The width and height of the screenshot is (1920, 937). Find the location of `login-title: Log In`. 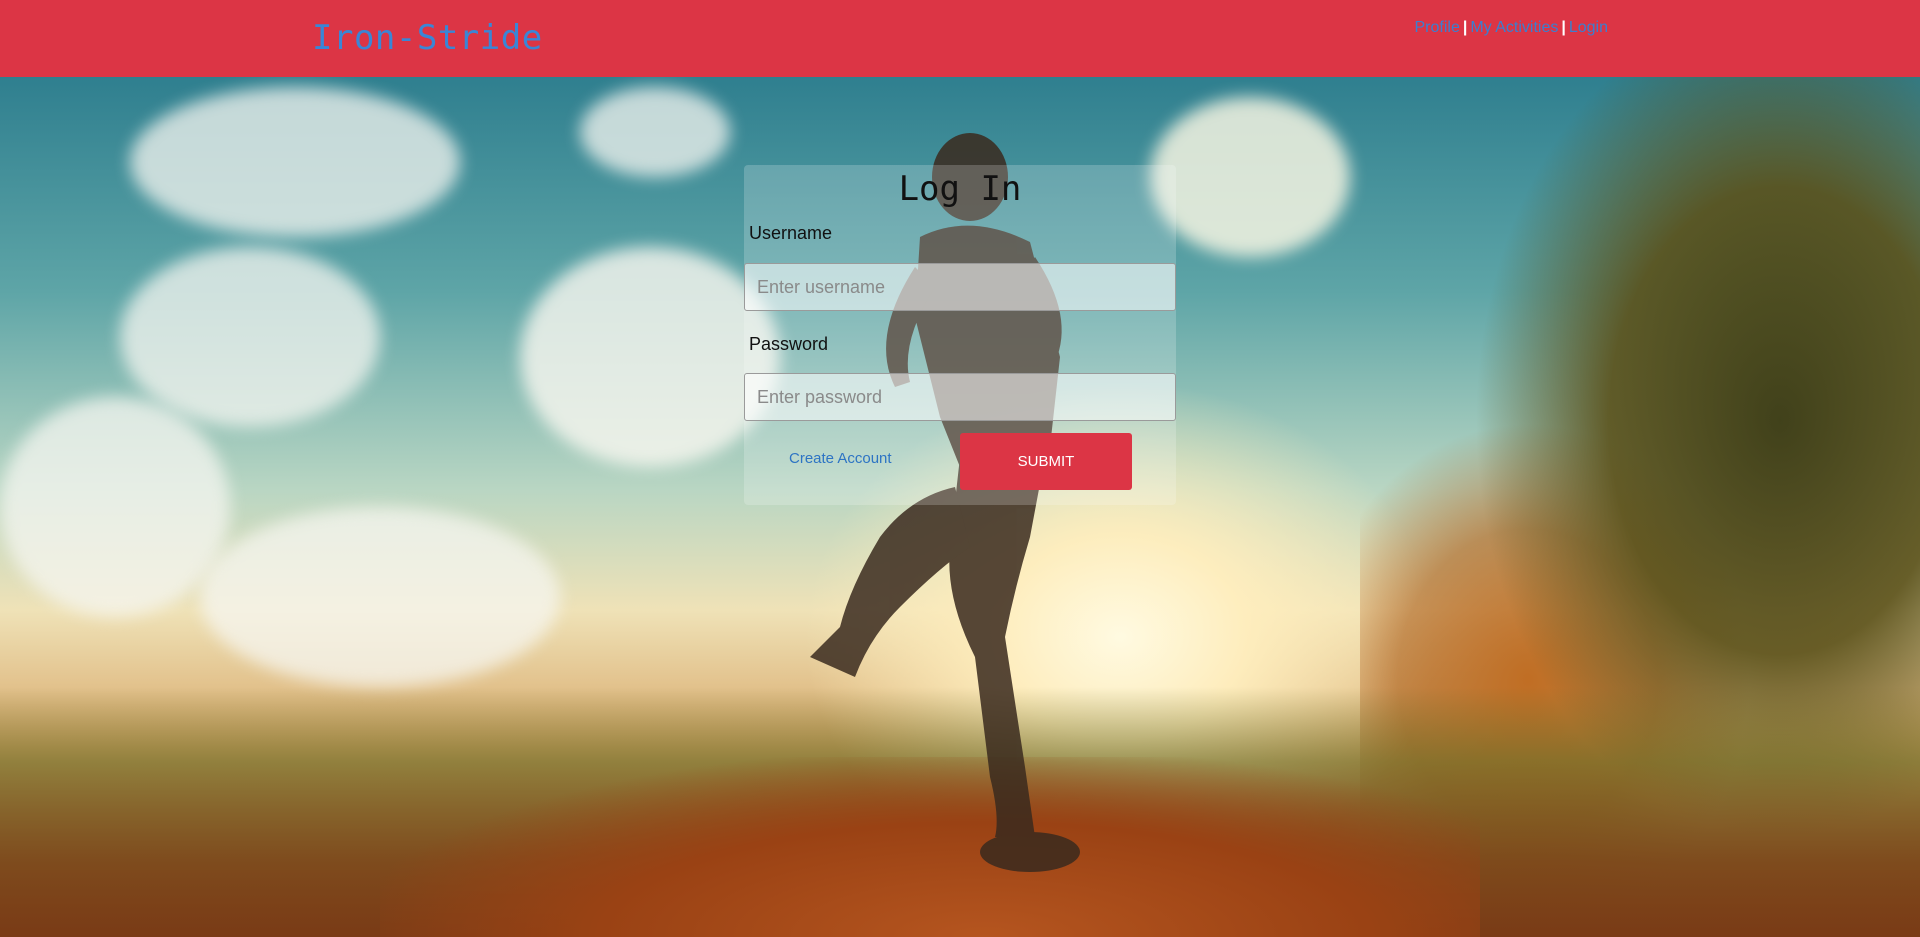

login-title: Log In is located at coordinates (960, 189).